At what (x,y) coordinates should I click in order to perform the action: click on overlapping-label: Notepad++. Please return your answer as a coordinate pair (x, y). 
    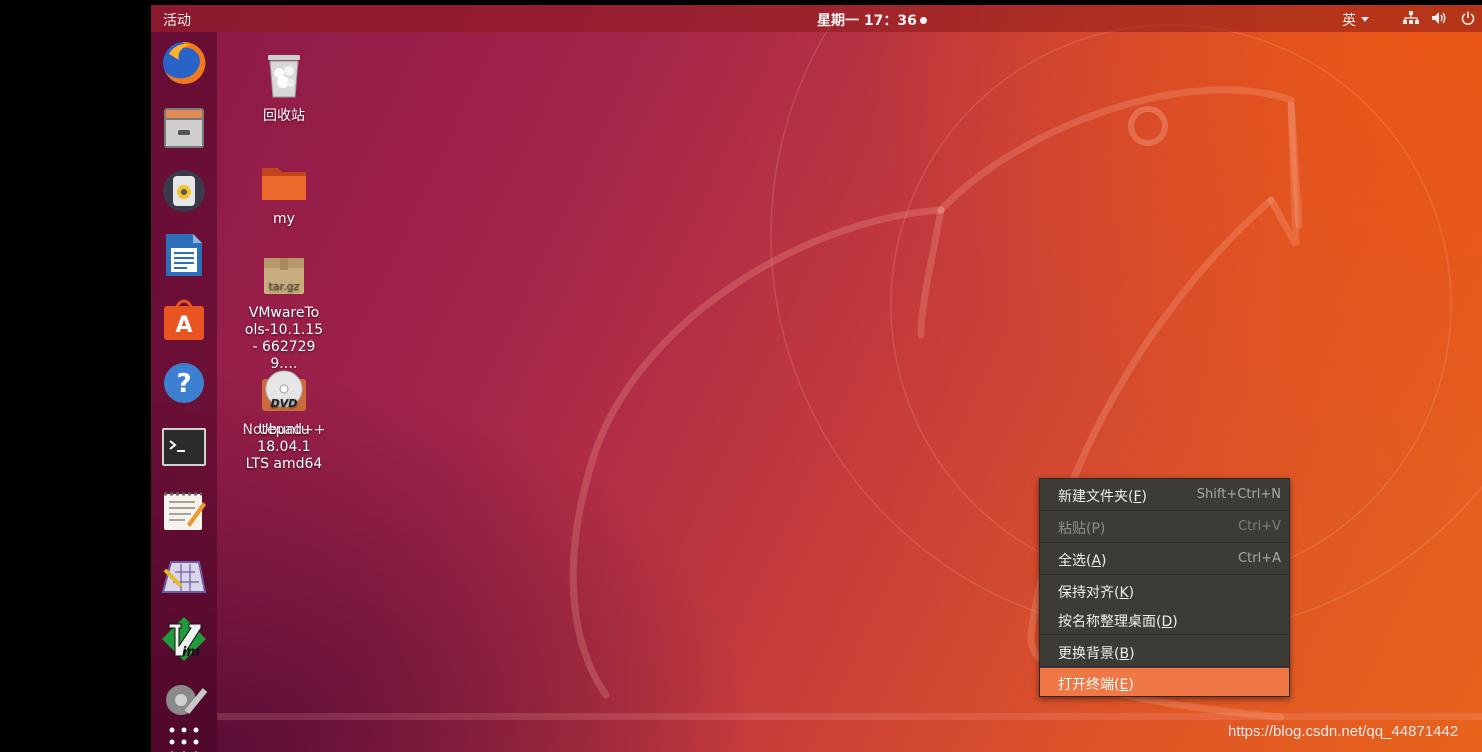
    Looking at the image, I should click on (284, 430).